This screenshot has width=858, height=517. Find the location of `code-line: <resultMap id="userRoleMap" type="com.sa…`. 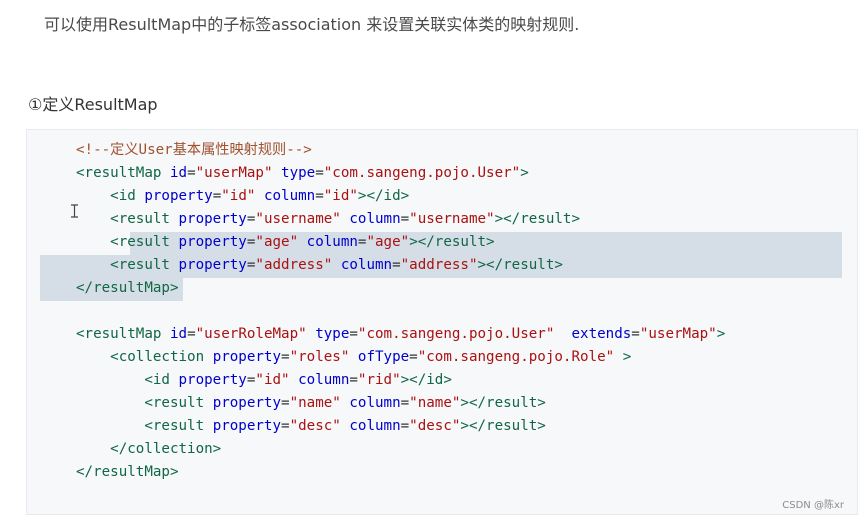

code-line: <resultMap id="userRoleMap" type="com.sa… is located at coordinates (400, 334).